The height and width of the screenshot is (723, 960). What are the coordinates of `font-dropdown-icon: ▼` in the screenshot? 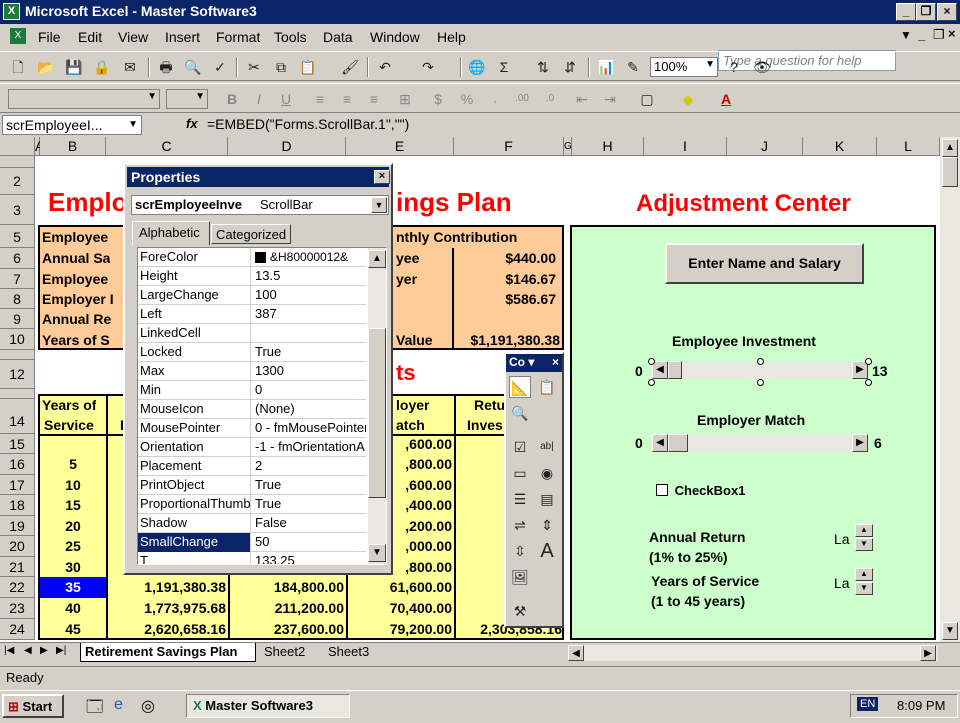 It's located at (152, 96).